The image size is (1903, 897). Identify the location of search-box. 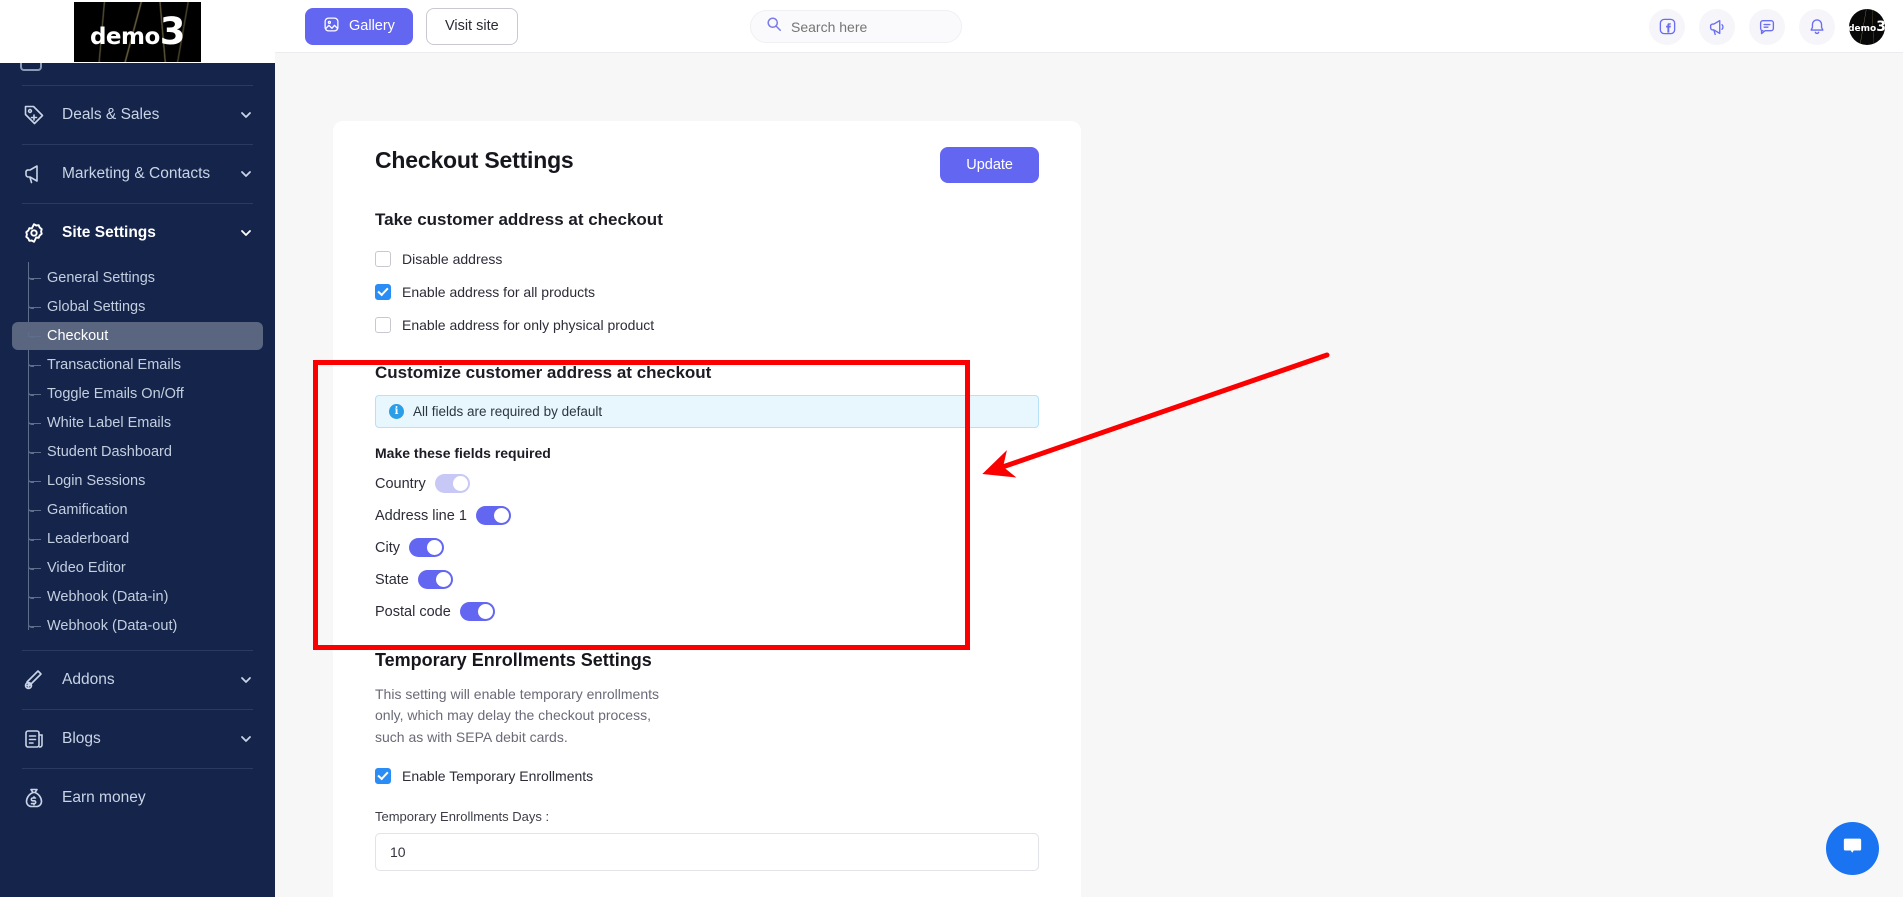
(856, 26).